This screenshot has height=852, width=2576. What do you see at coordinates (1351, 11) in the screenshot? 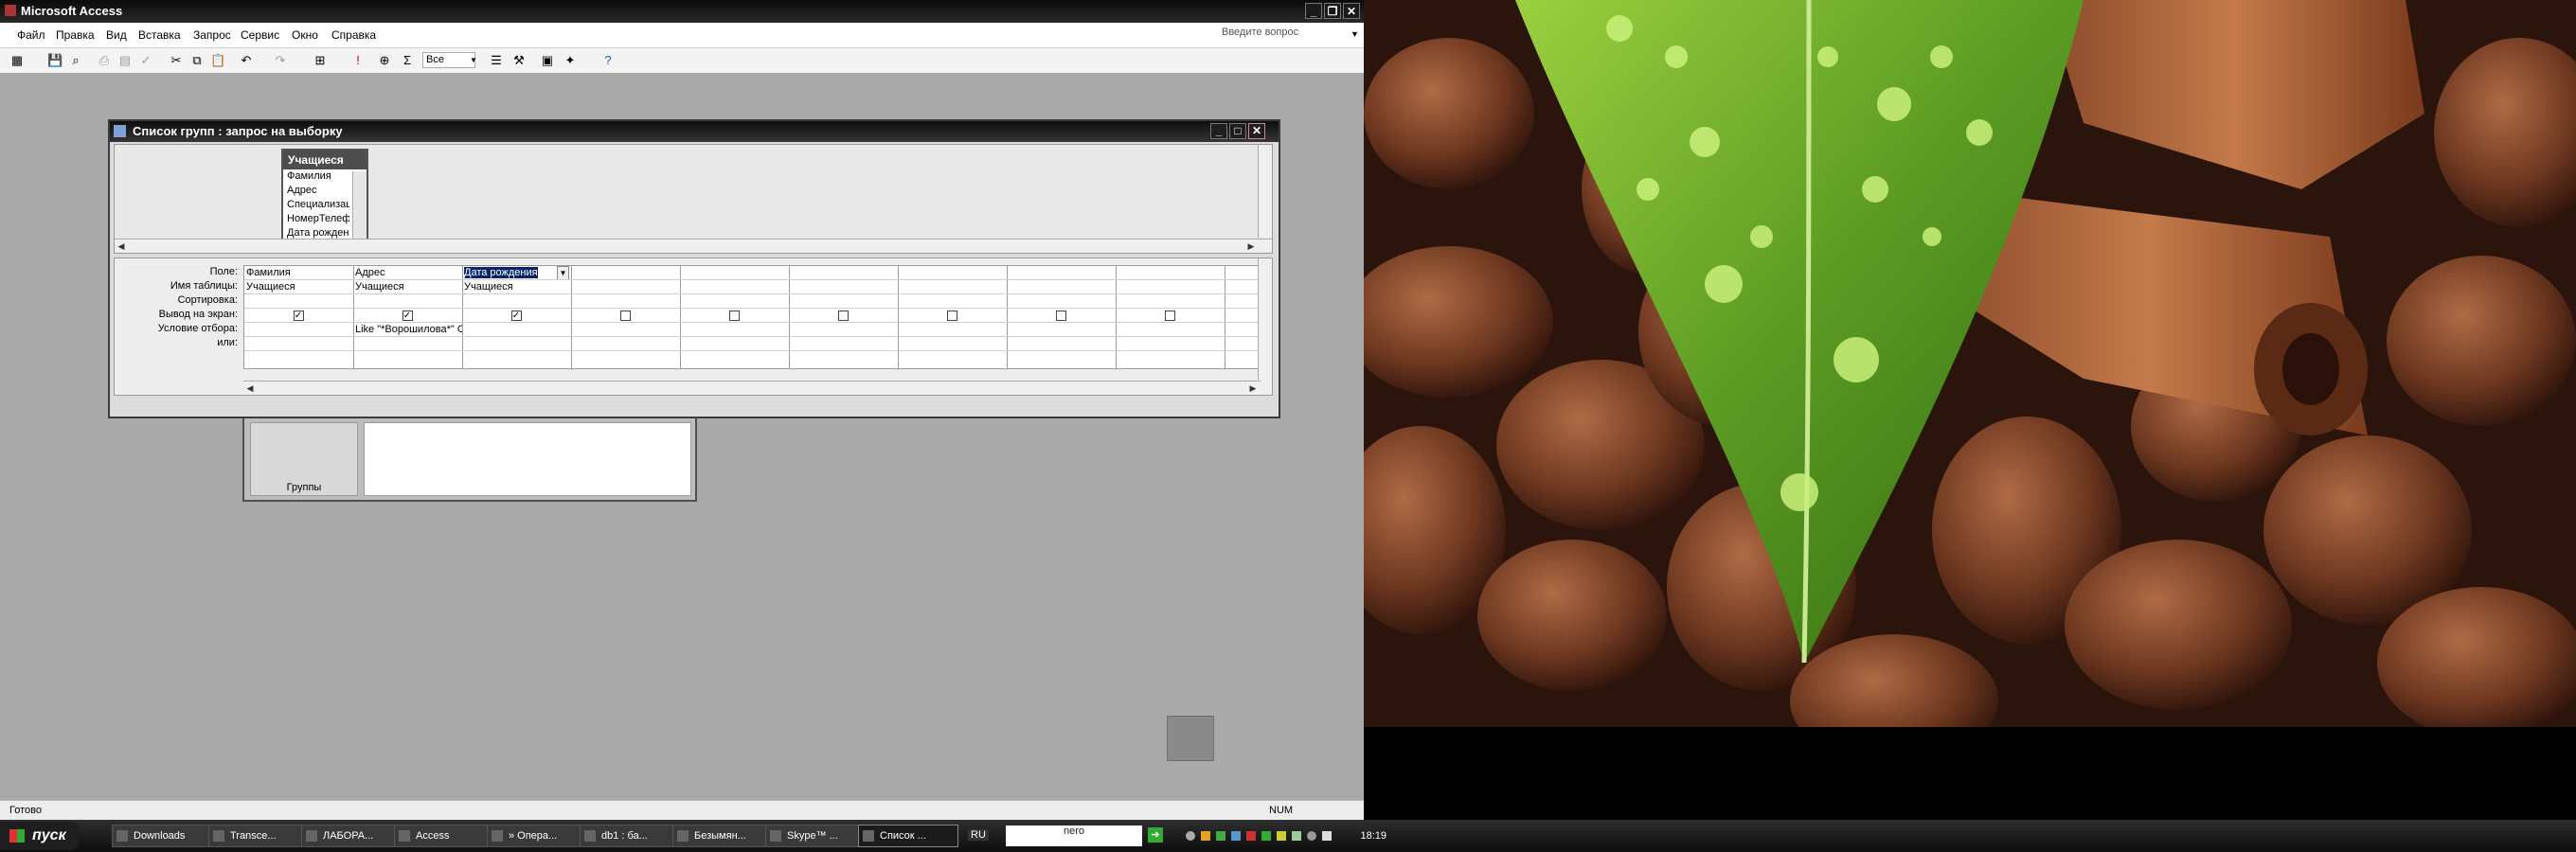
I see `close-button: ✕` at bounding box center [1351, 11].